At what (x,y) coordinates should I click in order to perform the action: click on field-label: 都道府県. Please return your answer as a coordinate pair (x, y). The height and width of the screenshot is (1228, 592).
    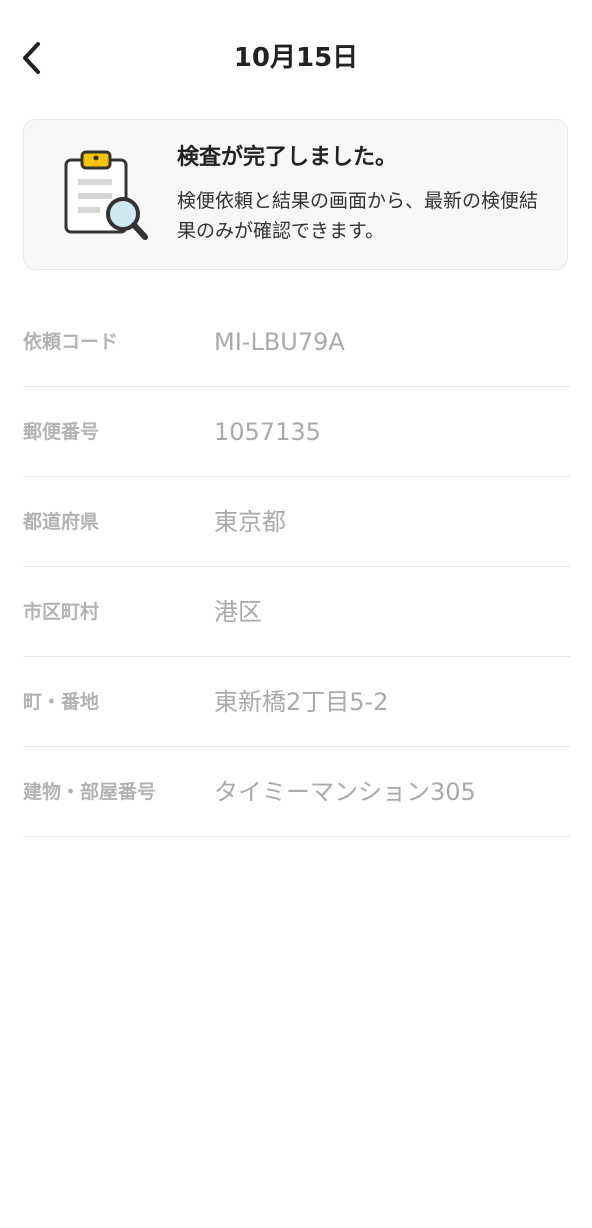
    Looking at the image, I should click on (61, 522).